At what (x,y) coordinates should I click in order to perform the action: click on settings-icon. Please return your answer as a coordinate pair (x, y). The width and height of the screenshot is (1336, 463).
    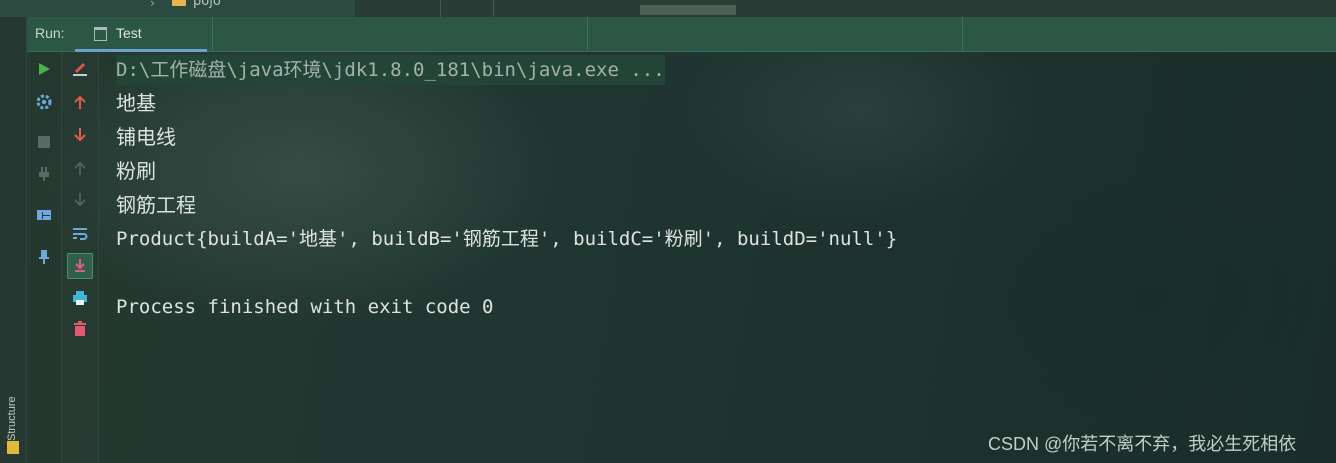
    Looking at the image, I should click on (44, 102).